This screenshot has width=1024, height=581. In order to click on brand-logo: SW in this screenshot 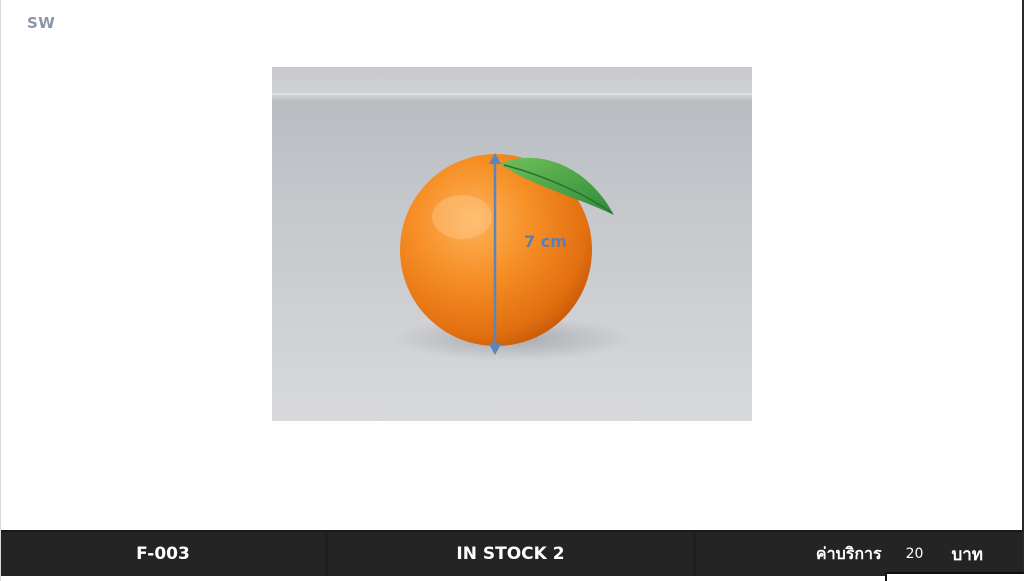, I will do `click(41, 23)`.